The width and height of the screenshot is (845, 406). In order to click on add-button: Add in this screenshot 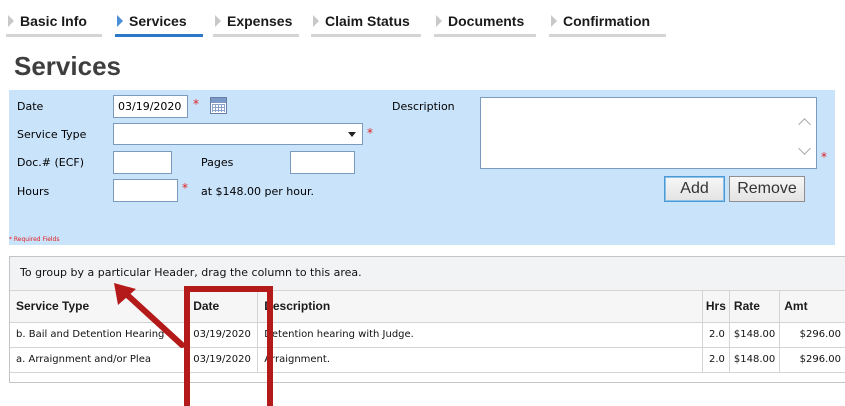, I will do `click(694, 189)`.